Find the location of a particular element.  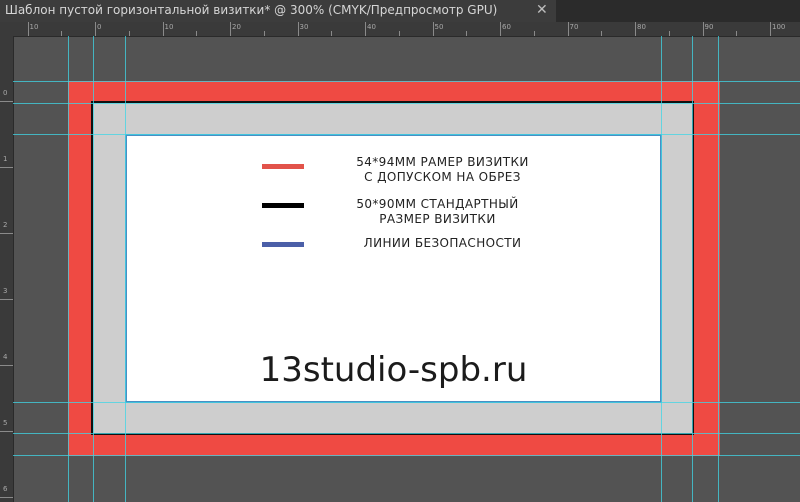

ruler-label: 5 is located at coordinates (5, 423).